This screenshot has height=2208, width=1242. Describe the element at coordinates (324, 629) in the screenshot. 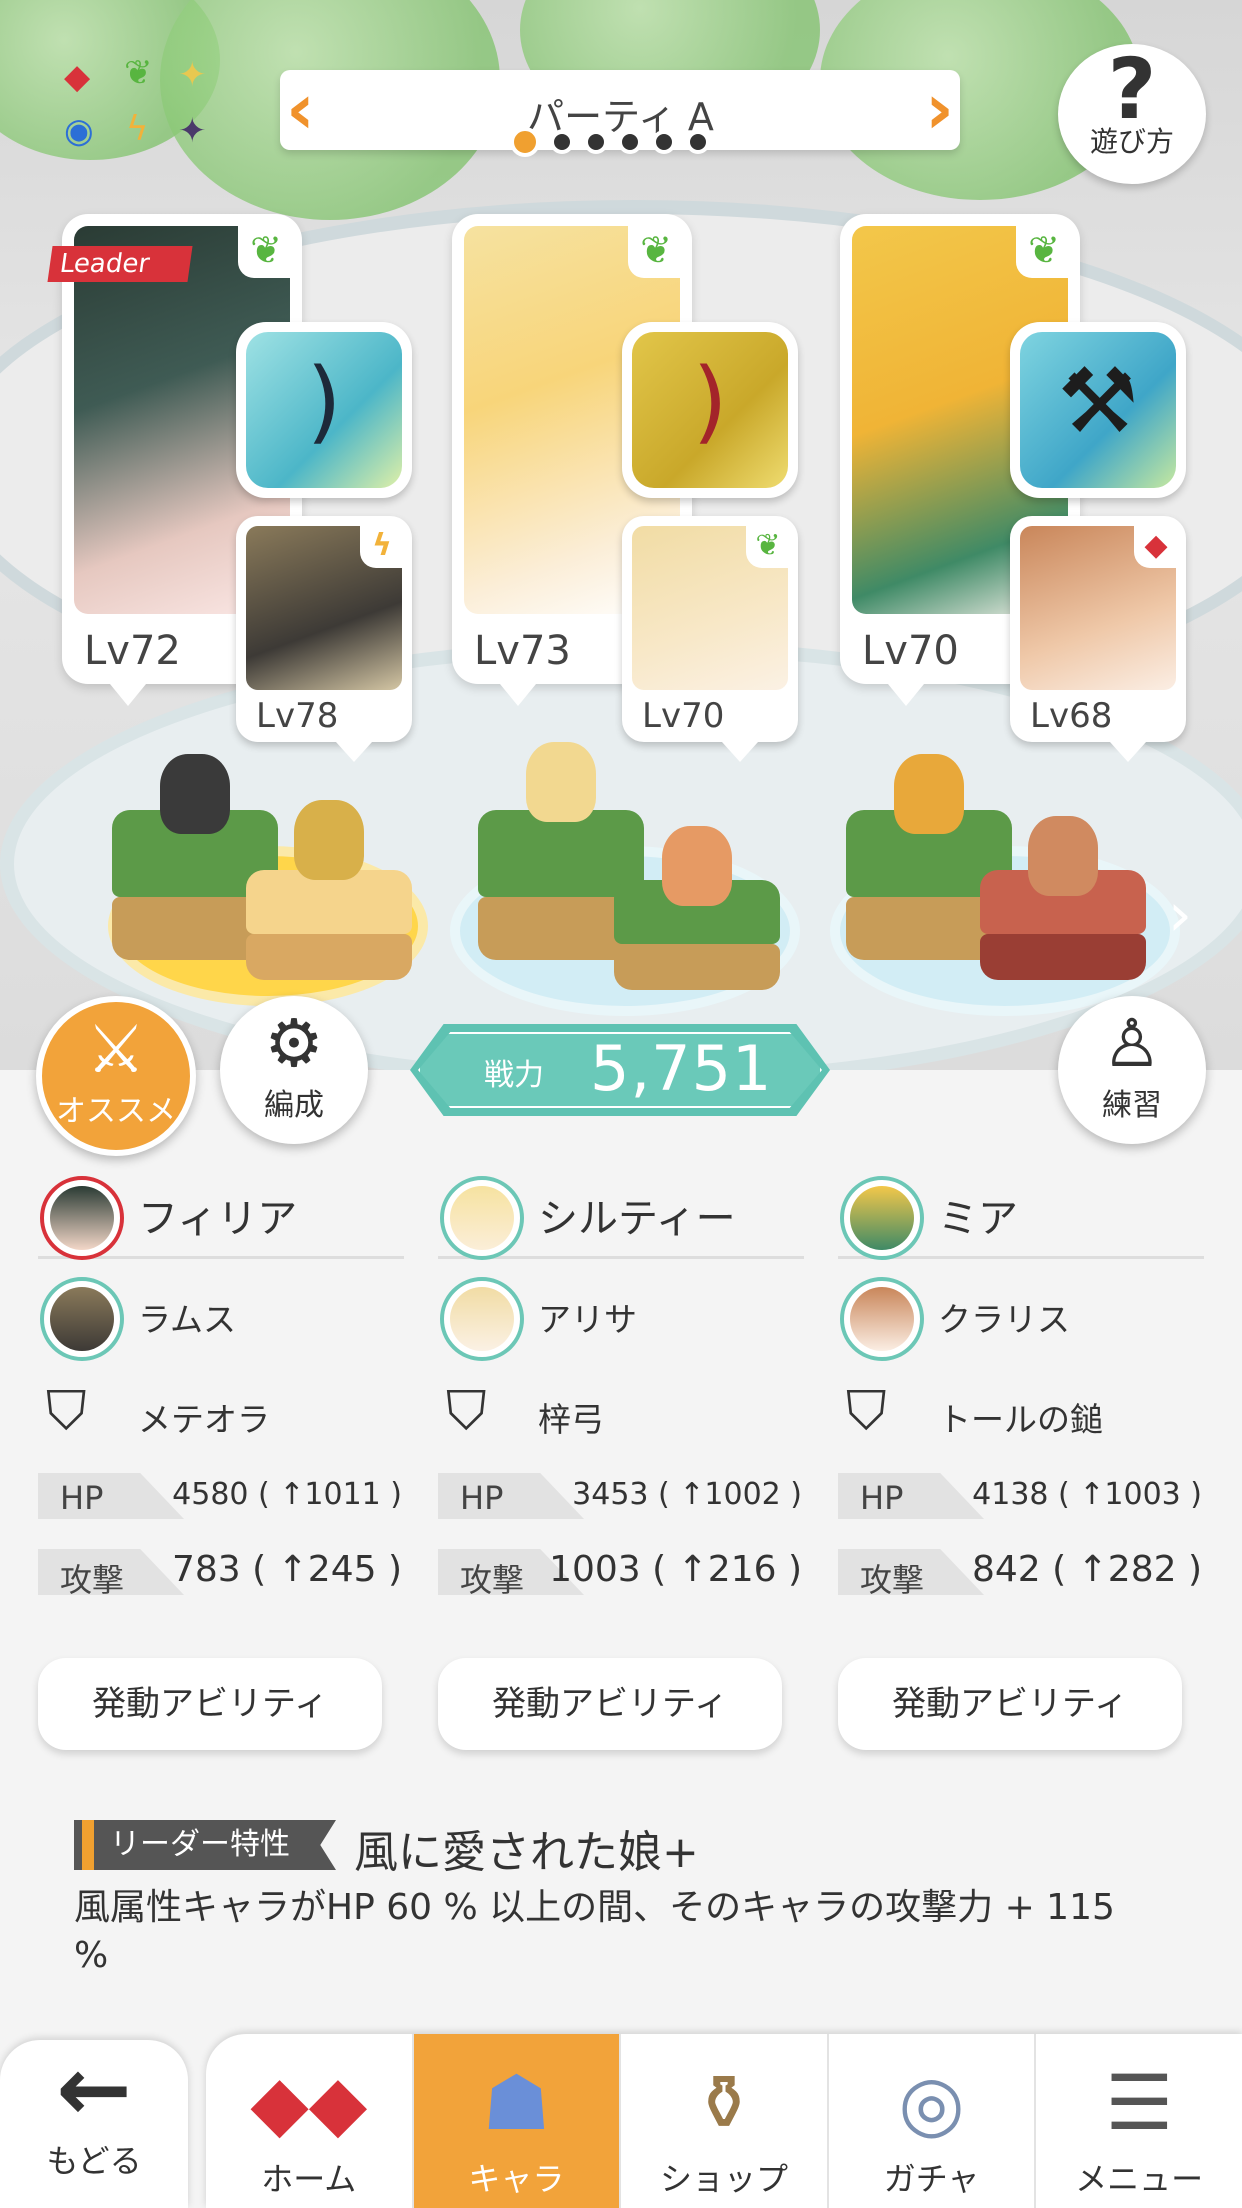

I see `sub-character-card: ϟ Lv78` at that location.